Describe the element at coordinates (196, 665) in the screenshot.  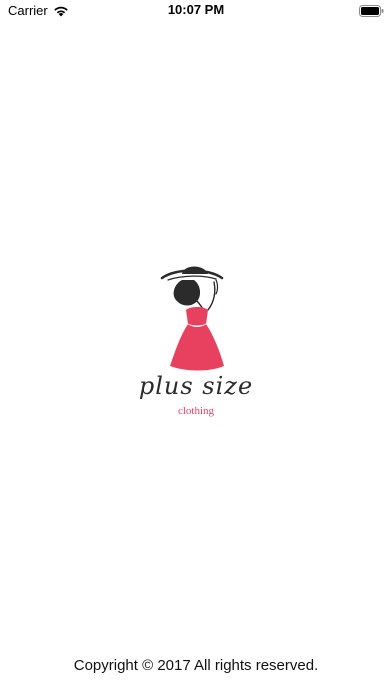
I see `copyright-text: Copyright © 2017 All rights reserved.` at that location.